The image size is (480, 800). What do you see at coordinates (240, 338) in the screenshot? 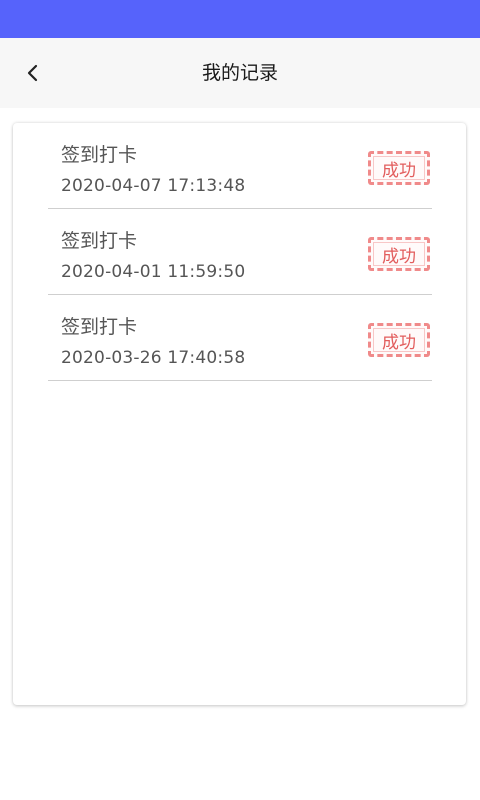
I see `record-item: 签到打卡 2020-03-26 17:40:58 成功` at bounding box center [240, 338].